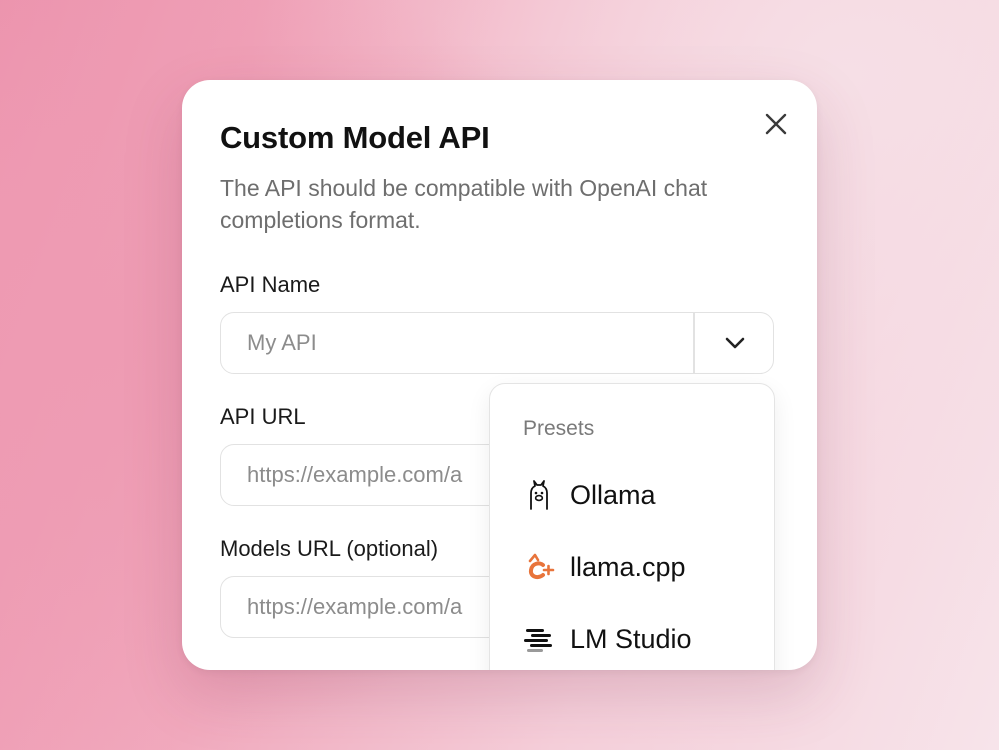 The height and width of the screenshot is (750, 999). What do you see at coordinates (559, 428) in the screenshot?
I see `presets-heading: Presets` at bounding box center [559, 428].